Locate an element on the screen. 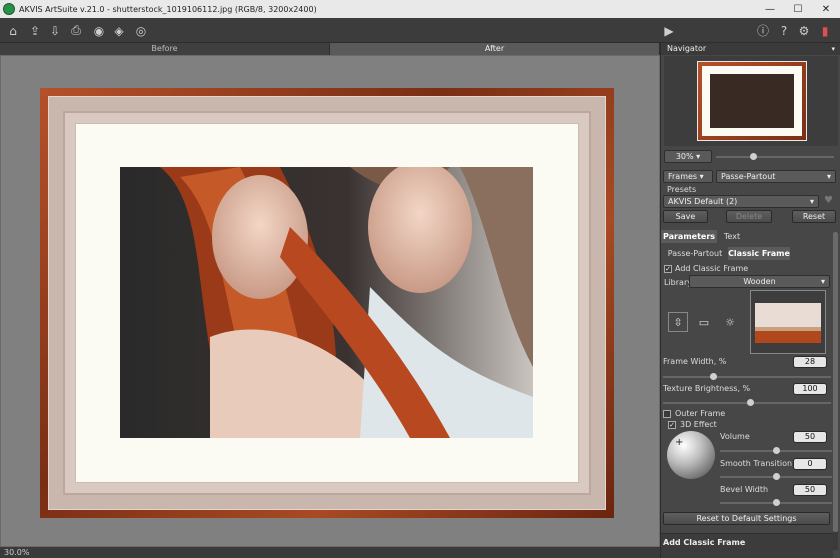  volume-knob is located at coordinates (776, 450).